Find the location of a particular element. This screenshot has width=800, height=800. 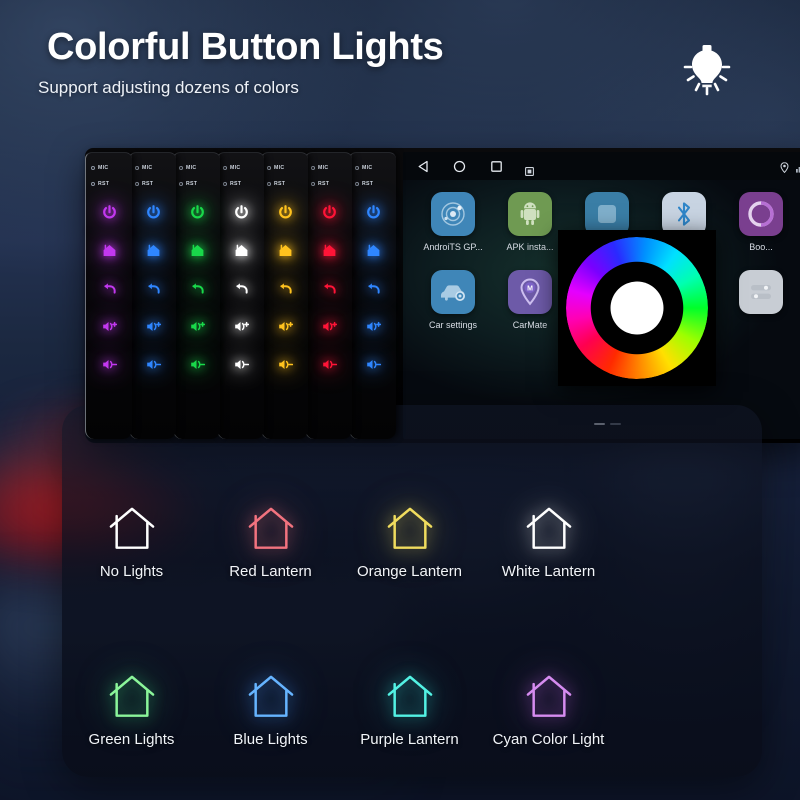

button-strip-2: MIC RST is located at coordinates (152, 295).